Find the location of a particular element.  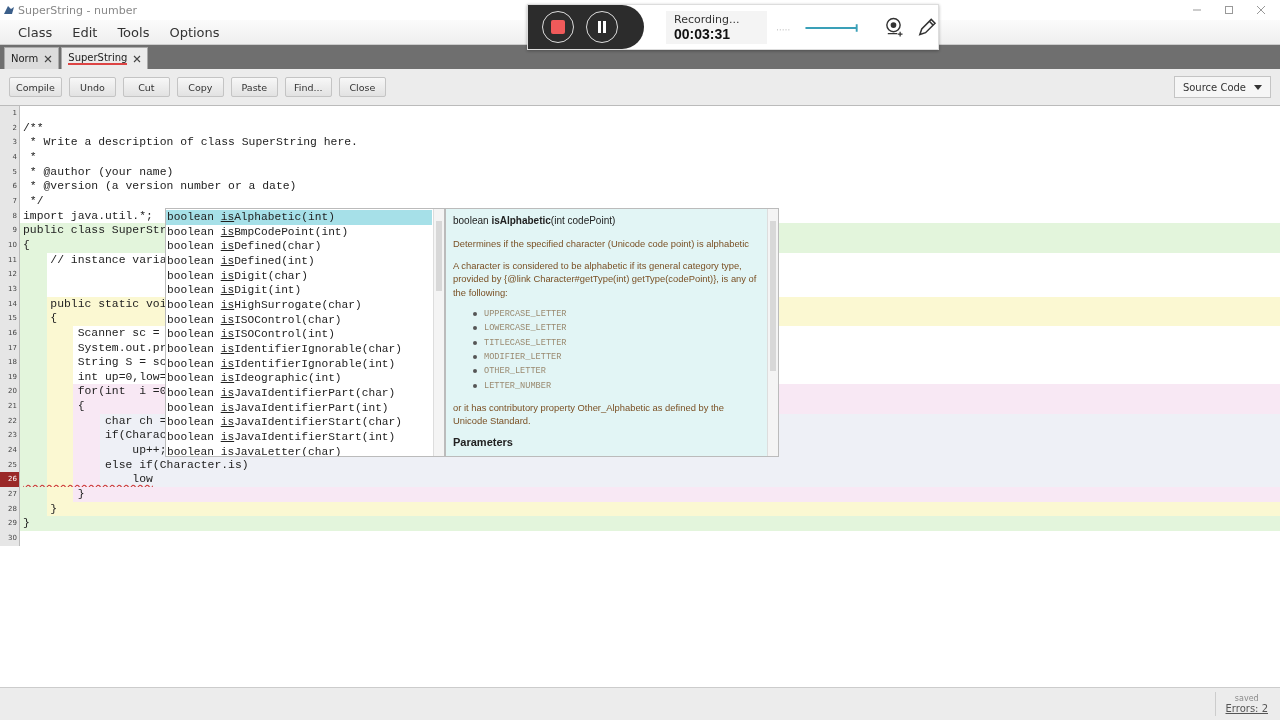

pause-button is located at coordinates (602, 27).